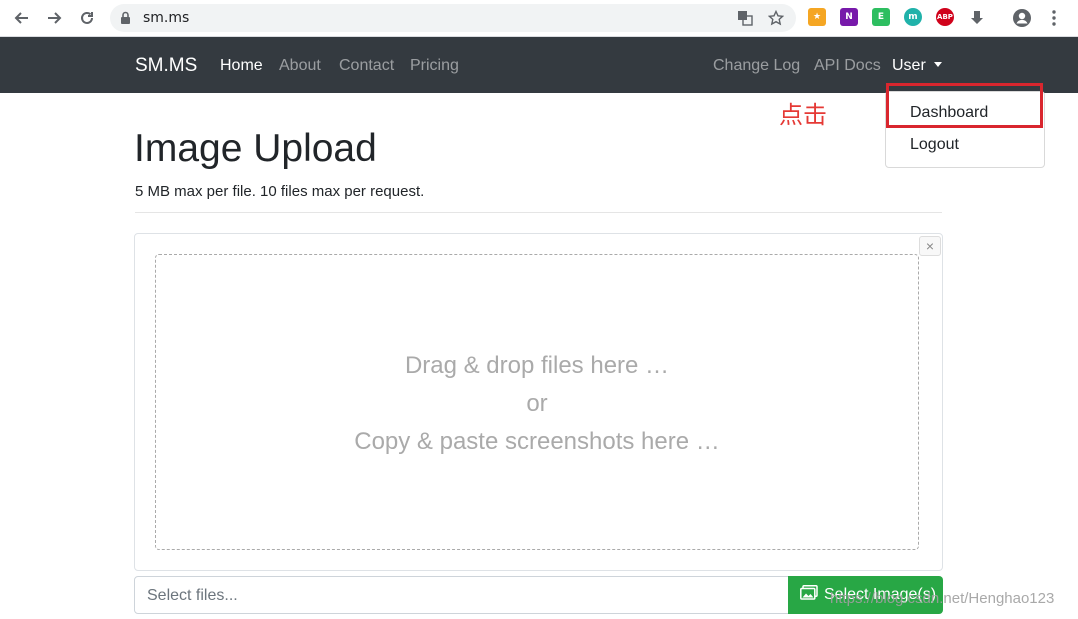  What do you see at coordinates (1022, 18) in the screenshot?
I see `profile-icon` at bounding box center [1022, 18].